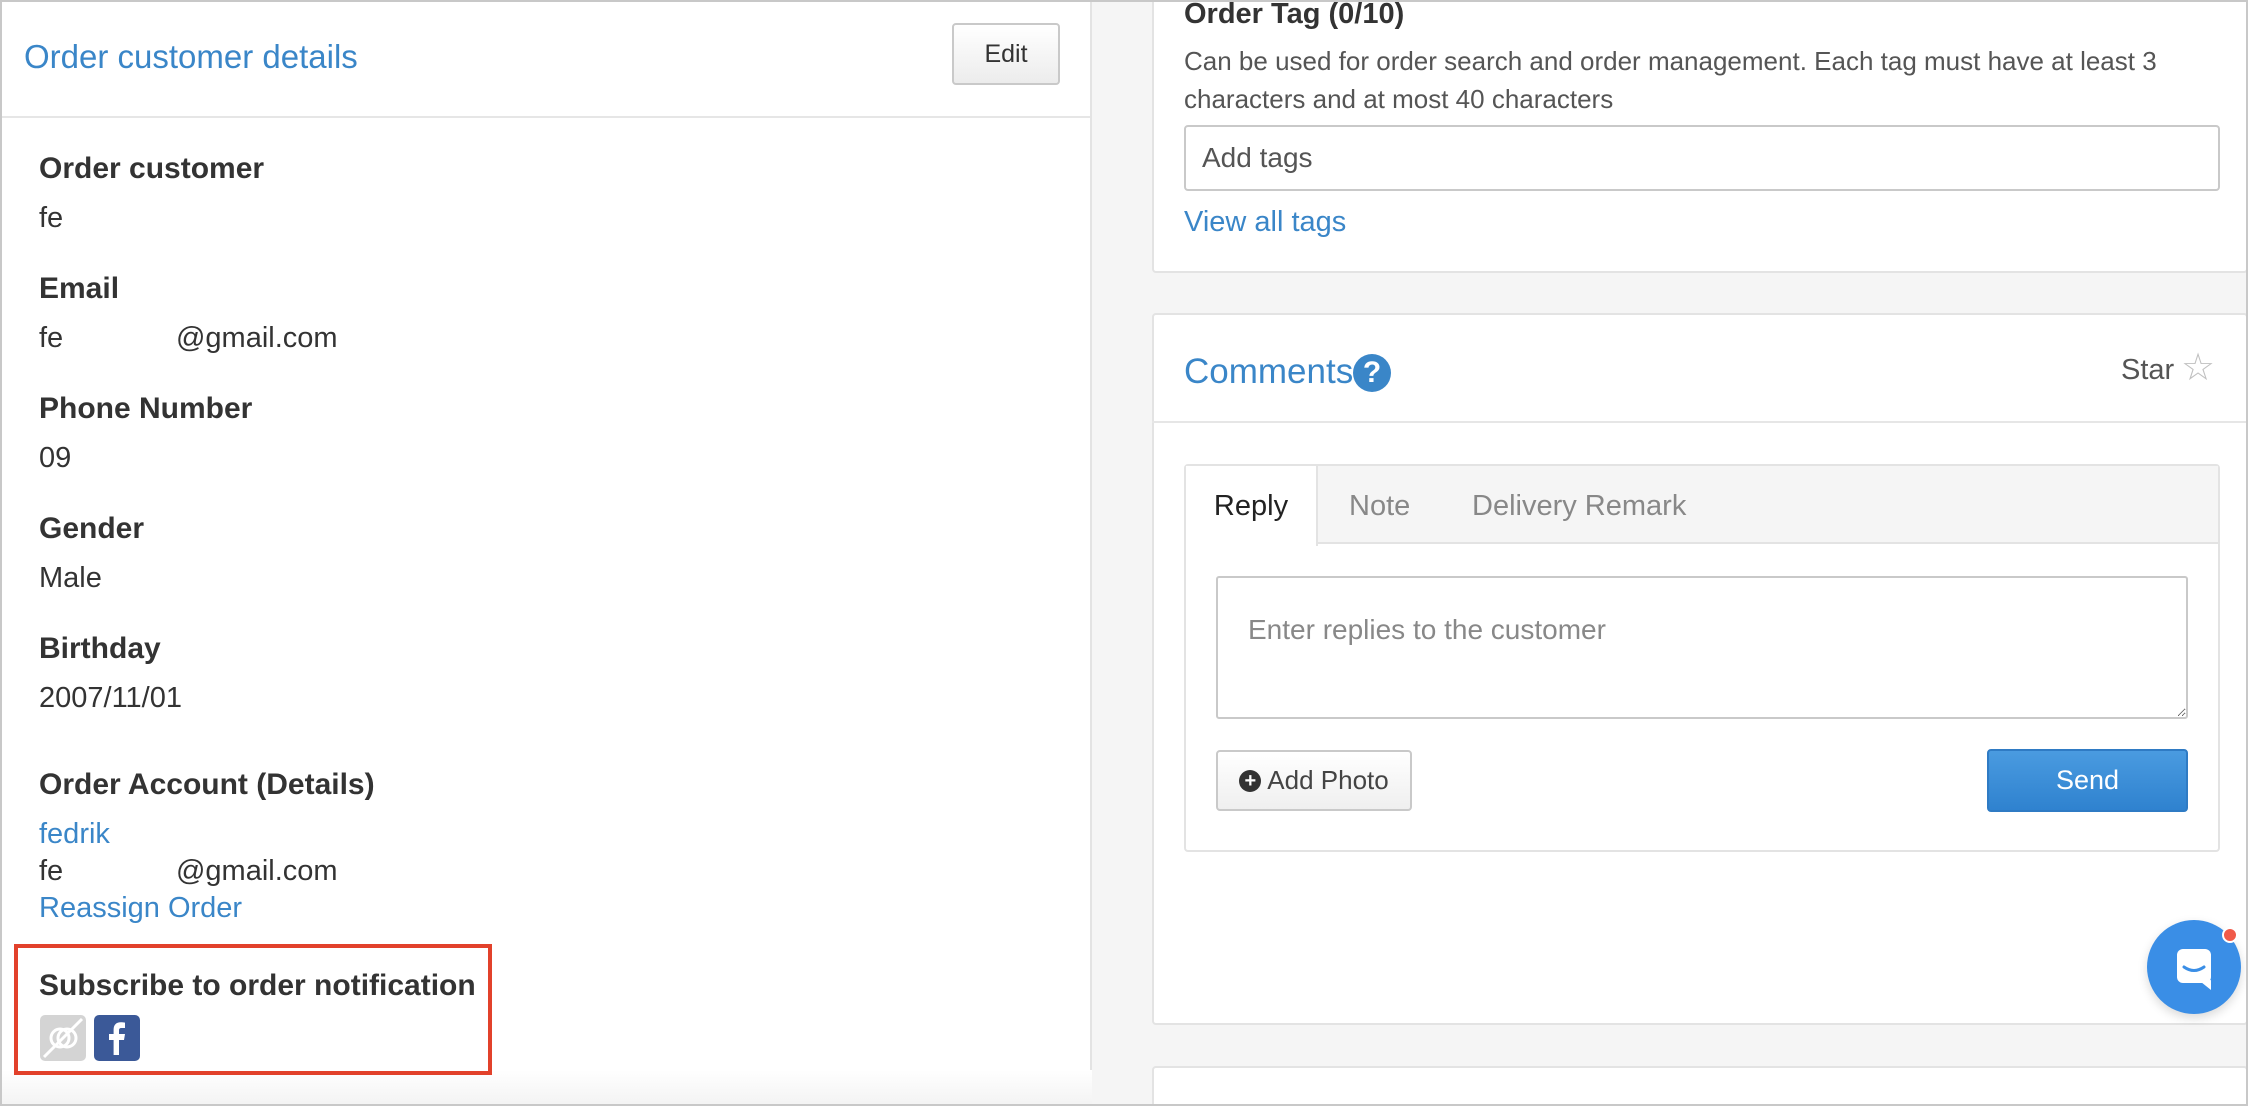 The width and height of the screenshot is (2248, 1106). What do you see at coordinates (1250, 780) in the screenshot?
I see `plus-circle-icon: +` at bounding box center [1250, 780].